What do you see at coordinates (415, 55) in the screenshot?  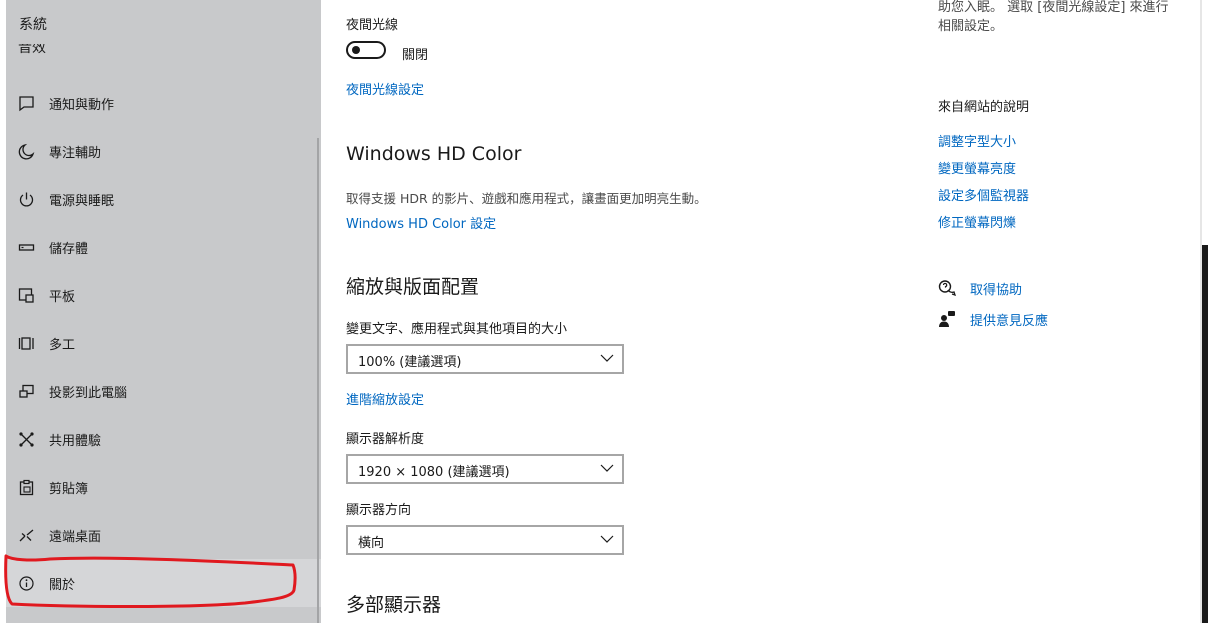 I see `night-light-state: 關閉` at bounding box center [415, 55].